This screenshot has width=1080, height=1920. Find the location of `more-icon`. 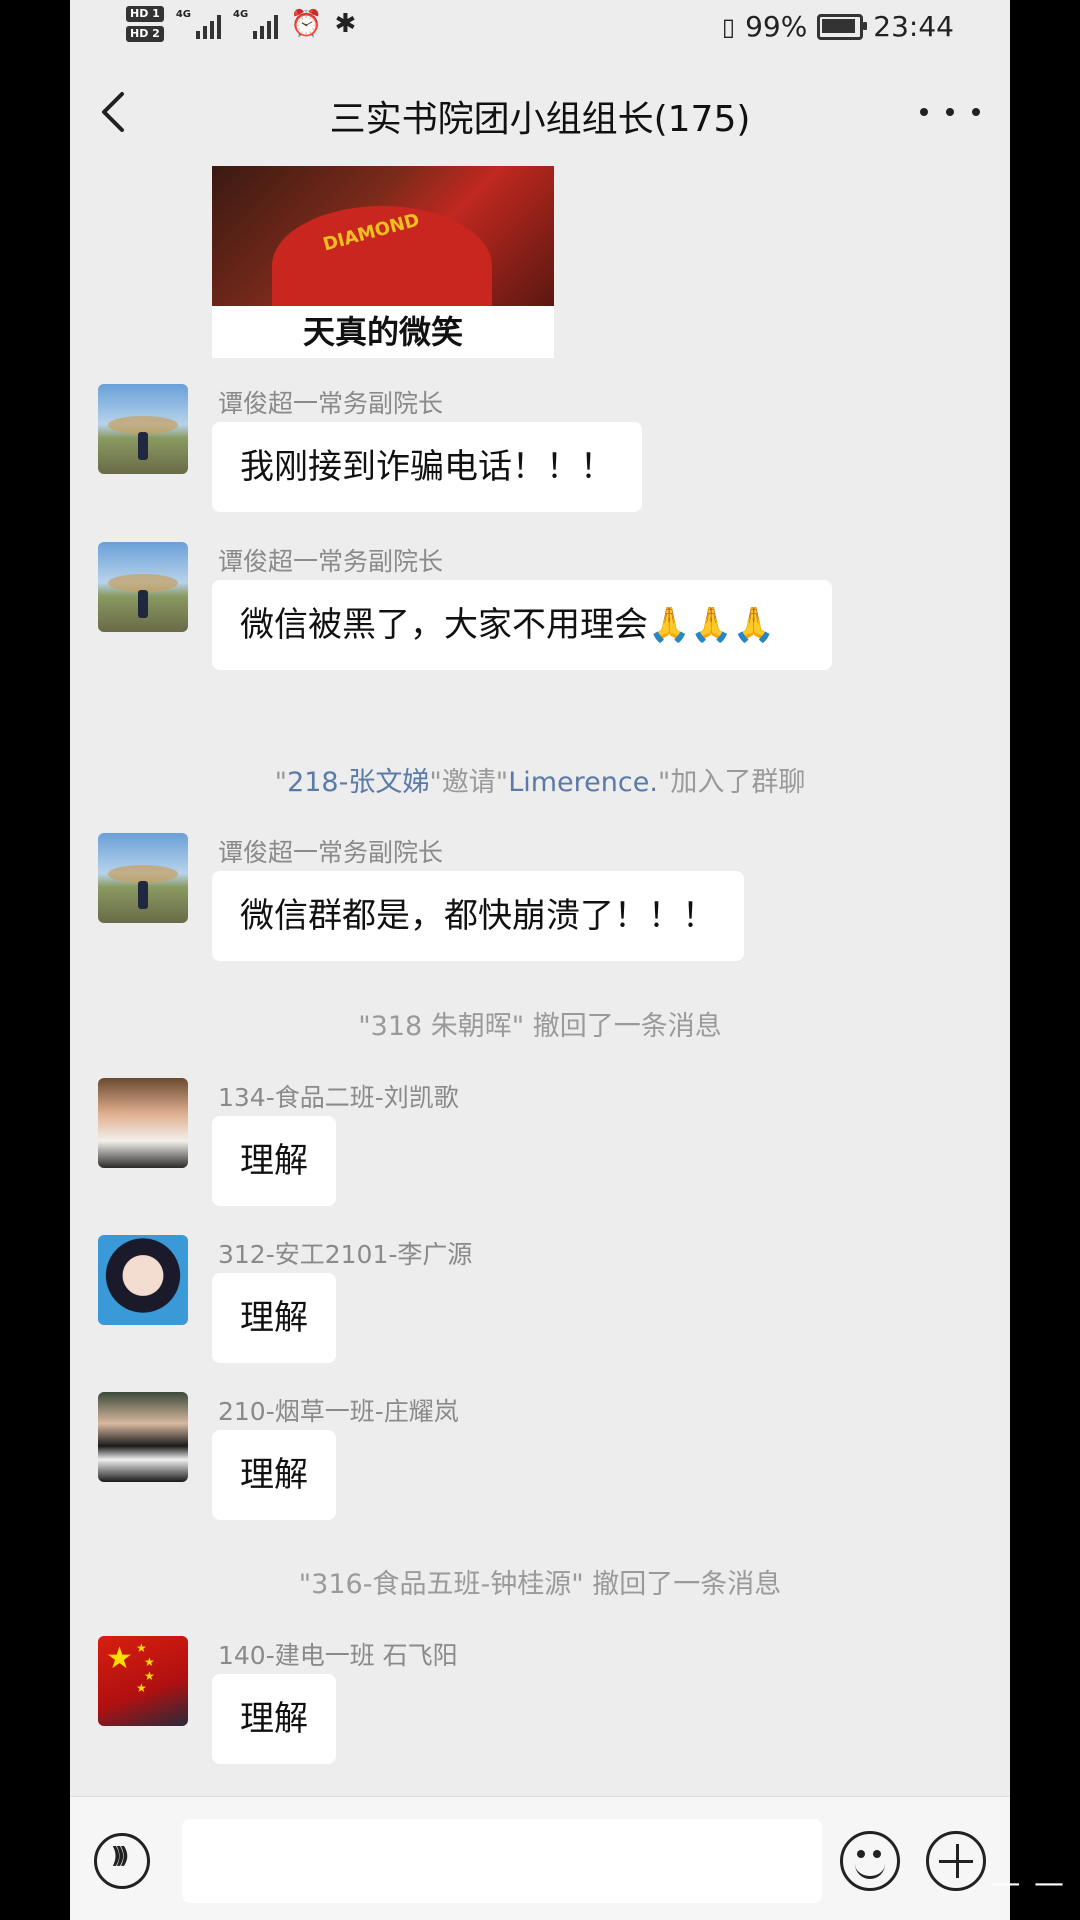

more-icon is located at coordinates (950, 112).